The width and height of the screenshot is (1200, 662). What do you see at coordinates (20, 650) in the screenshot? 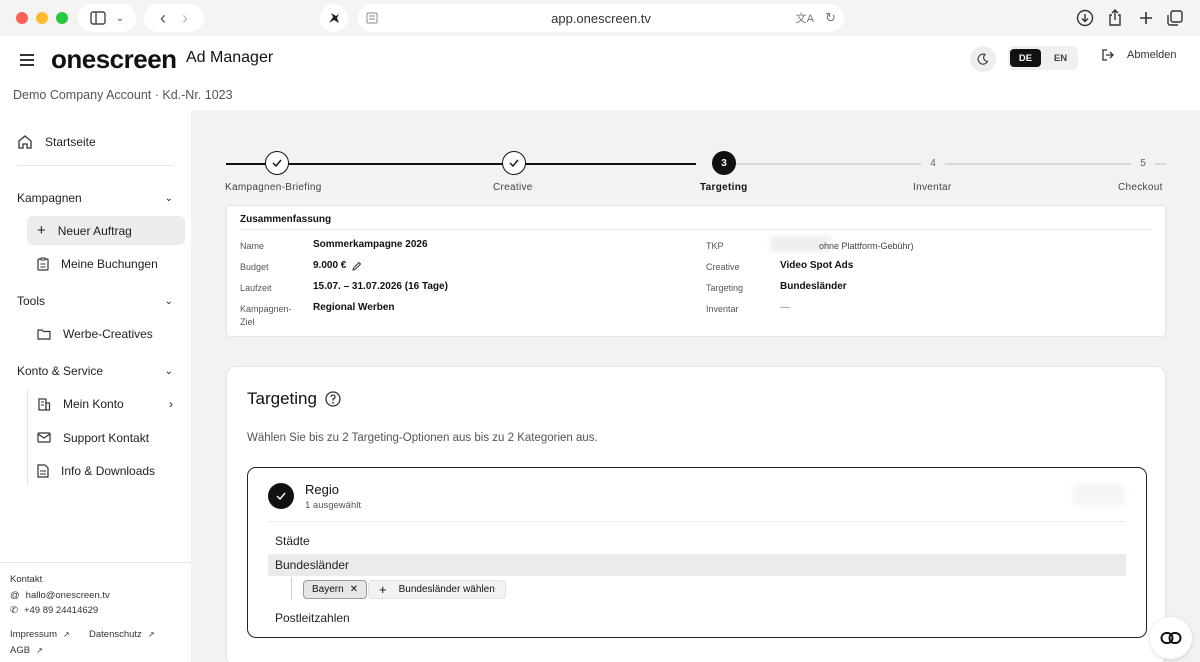
I see `terms-label: AGB` at bounding box center [20, 650].